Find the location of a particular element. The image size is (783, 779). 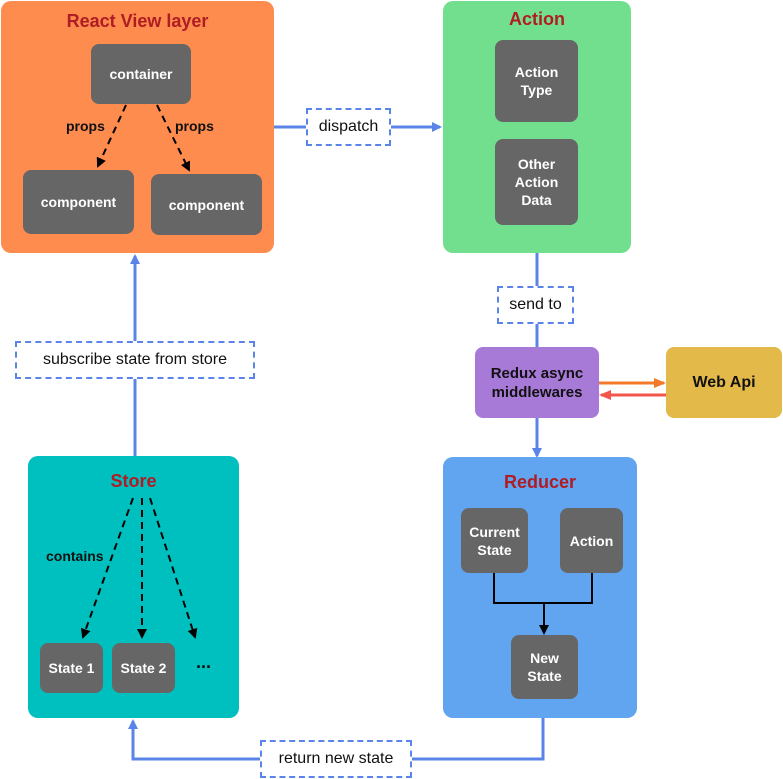

new-state-node: New State is located at coordinates (544, 667).